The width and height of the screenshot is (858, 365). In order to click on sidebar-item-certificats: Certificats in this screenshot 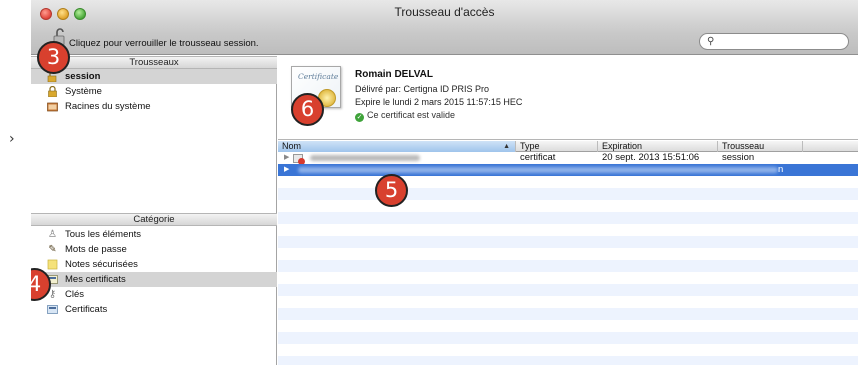, I will do `click(154, 309)`.